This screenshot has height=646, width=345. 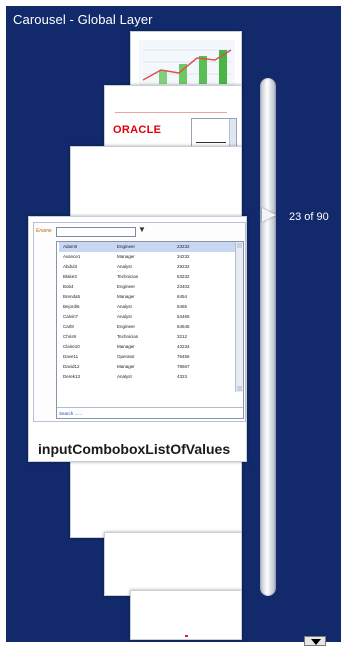 What do you see at coordinates (186, 636) in the screenshot?
I see `thumbnail-marker` at bounding box center [186, 636].